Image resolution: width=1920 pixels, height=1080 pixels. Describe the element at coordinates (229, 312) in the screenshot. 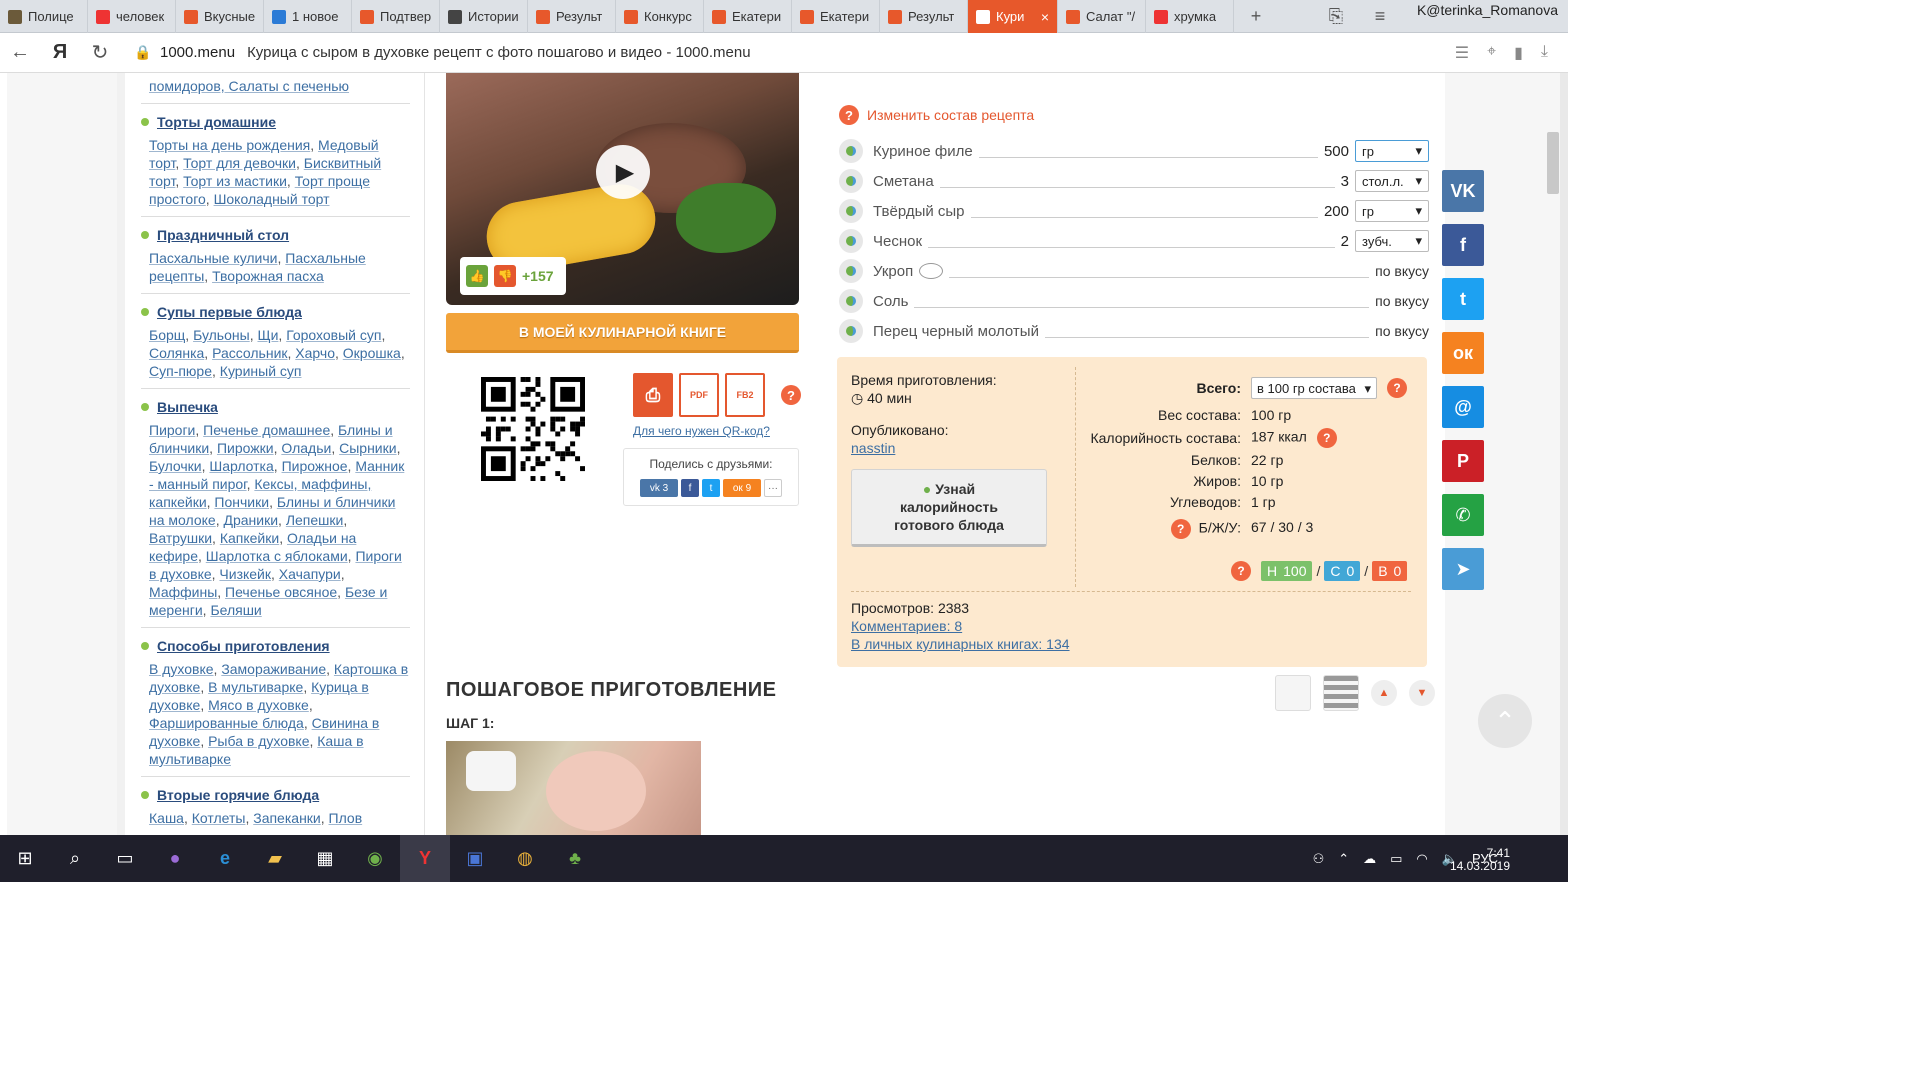

I see `category-link: Супы первые блюда` at that location.